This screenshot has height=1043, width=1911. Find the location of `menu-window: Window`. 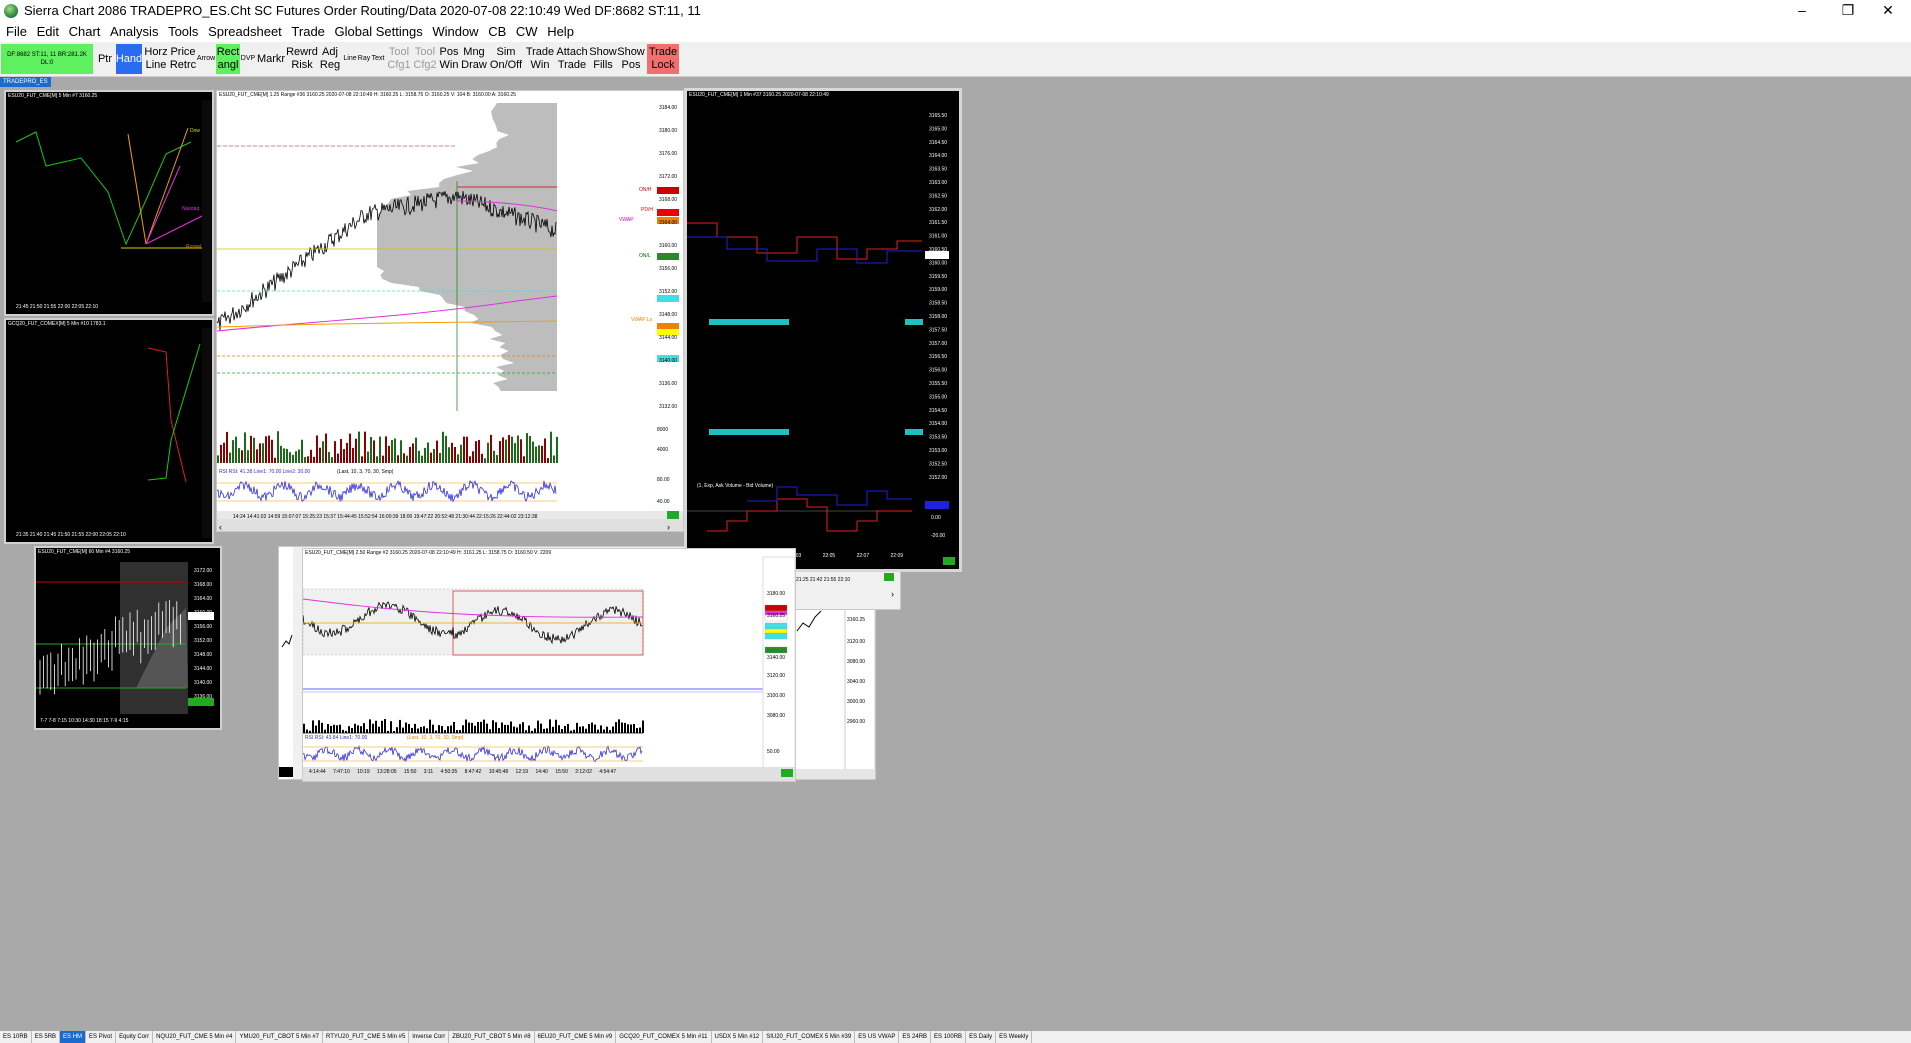

menu-window: Window is located at coordinates (452, 32).